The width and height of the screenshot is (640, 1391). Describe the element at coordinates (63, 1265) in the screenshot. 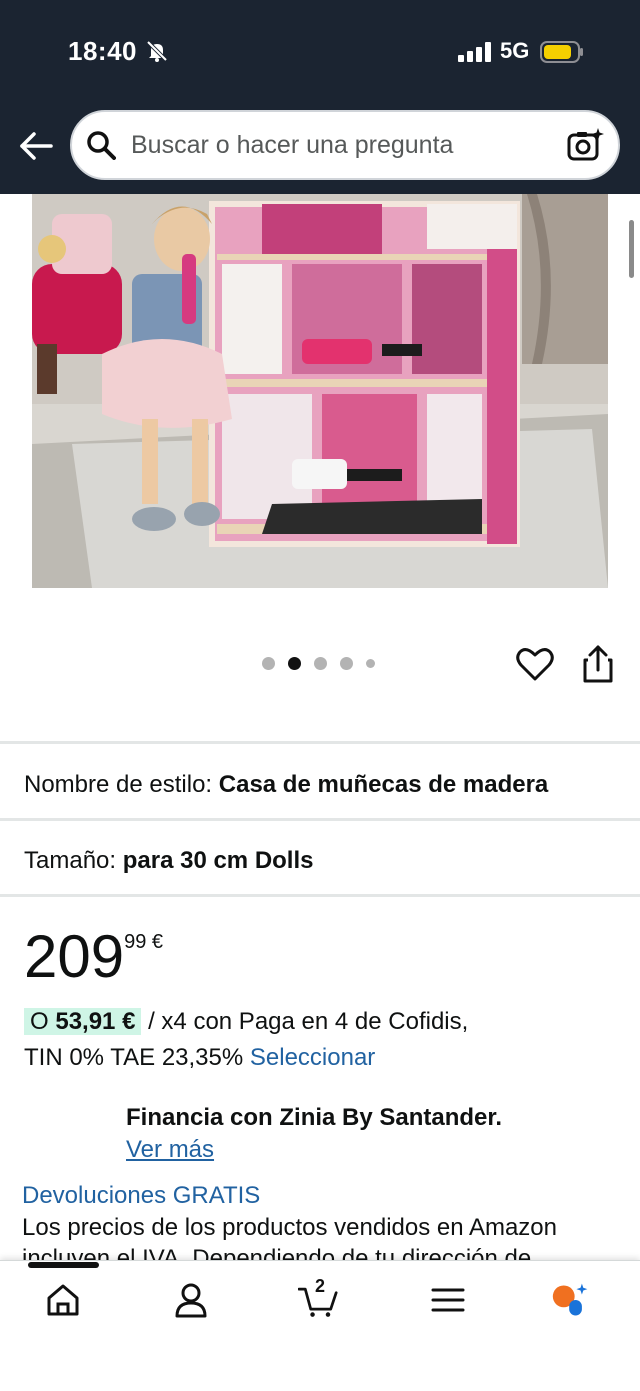

I see `active-tab-indicator` at that location.